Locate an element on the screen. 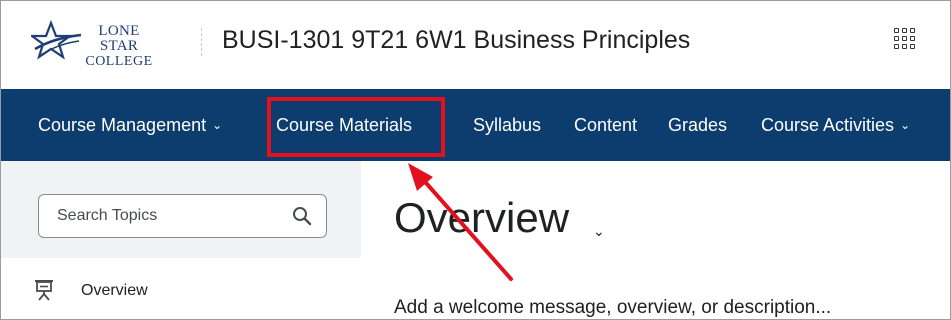 The width and height of the screenshot is (951, 320). star-logo-icon is located at coordinates (56, 39).